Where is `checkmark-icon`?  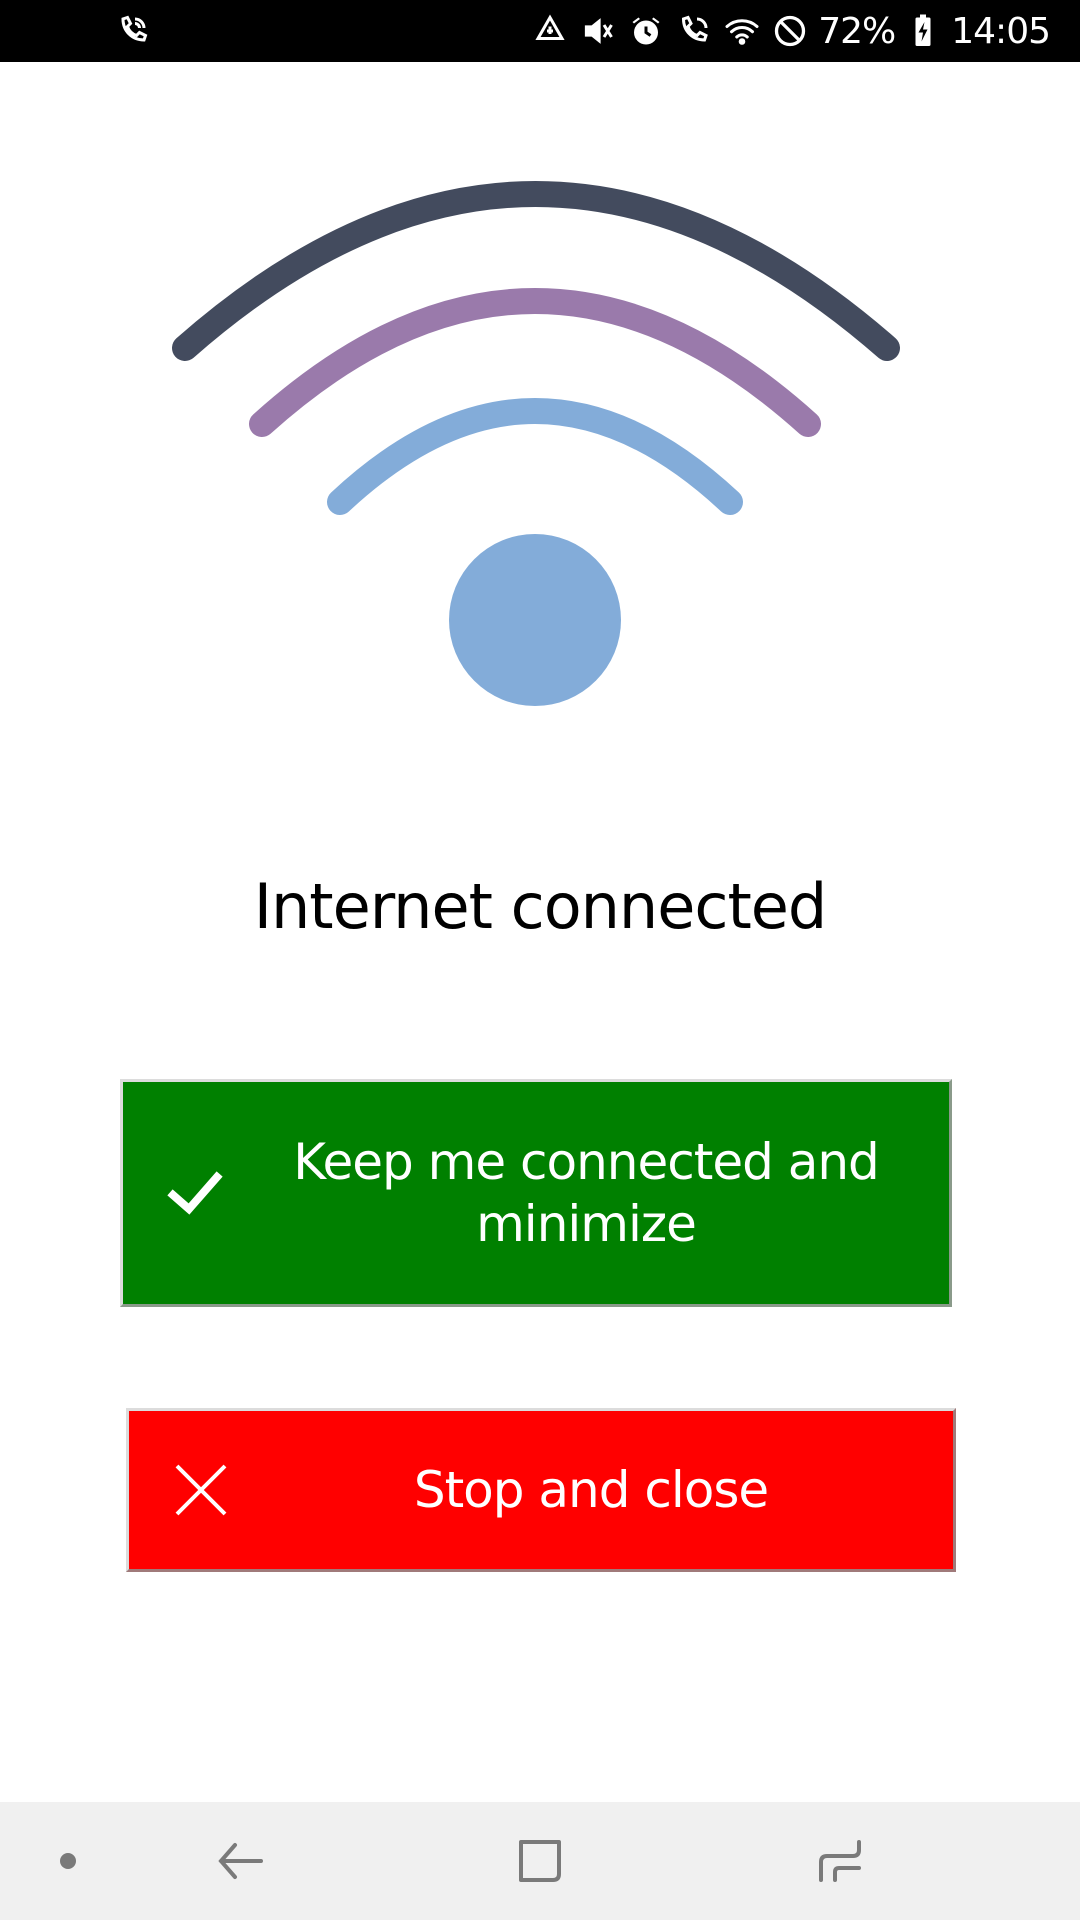 checkmark-icon is located at coordinates (195, 1193).